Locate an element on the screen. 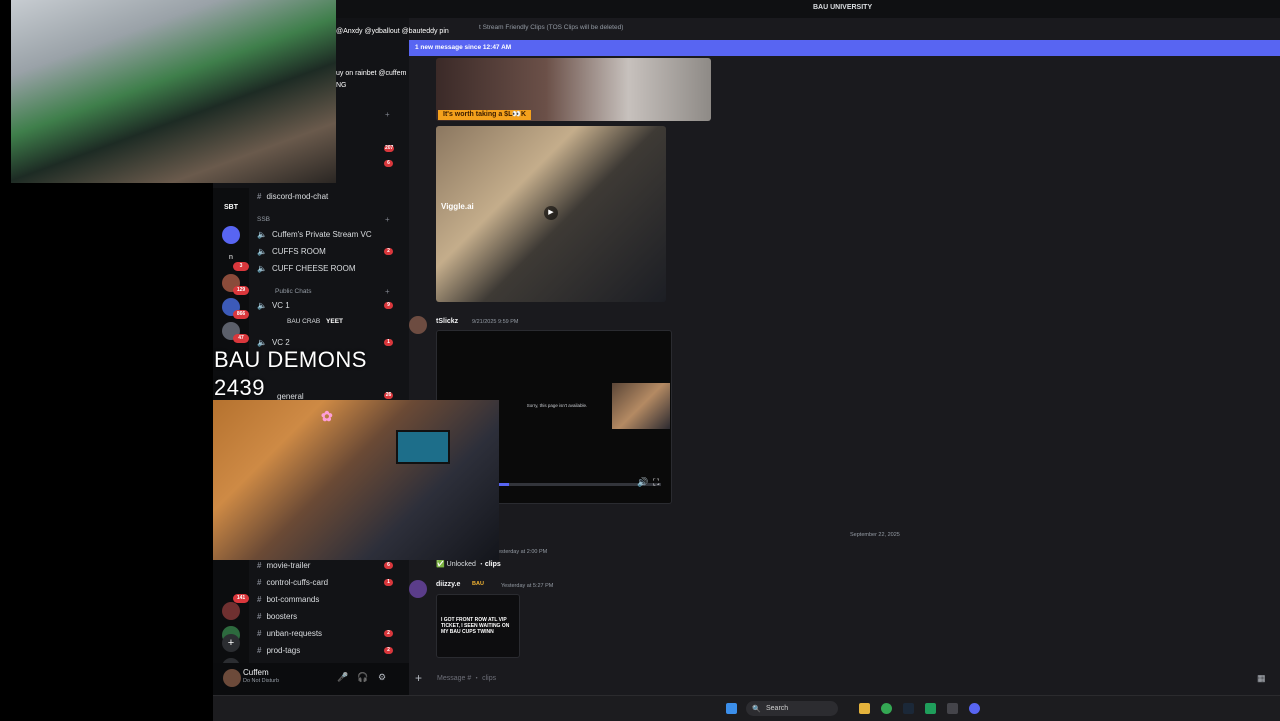 The width and height of the screenshot is (1280, 721). unread-badge: 26 is located at coordinates (388, 395).